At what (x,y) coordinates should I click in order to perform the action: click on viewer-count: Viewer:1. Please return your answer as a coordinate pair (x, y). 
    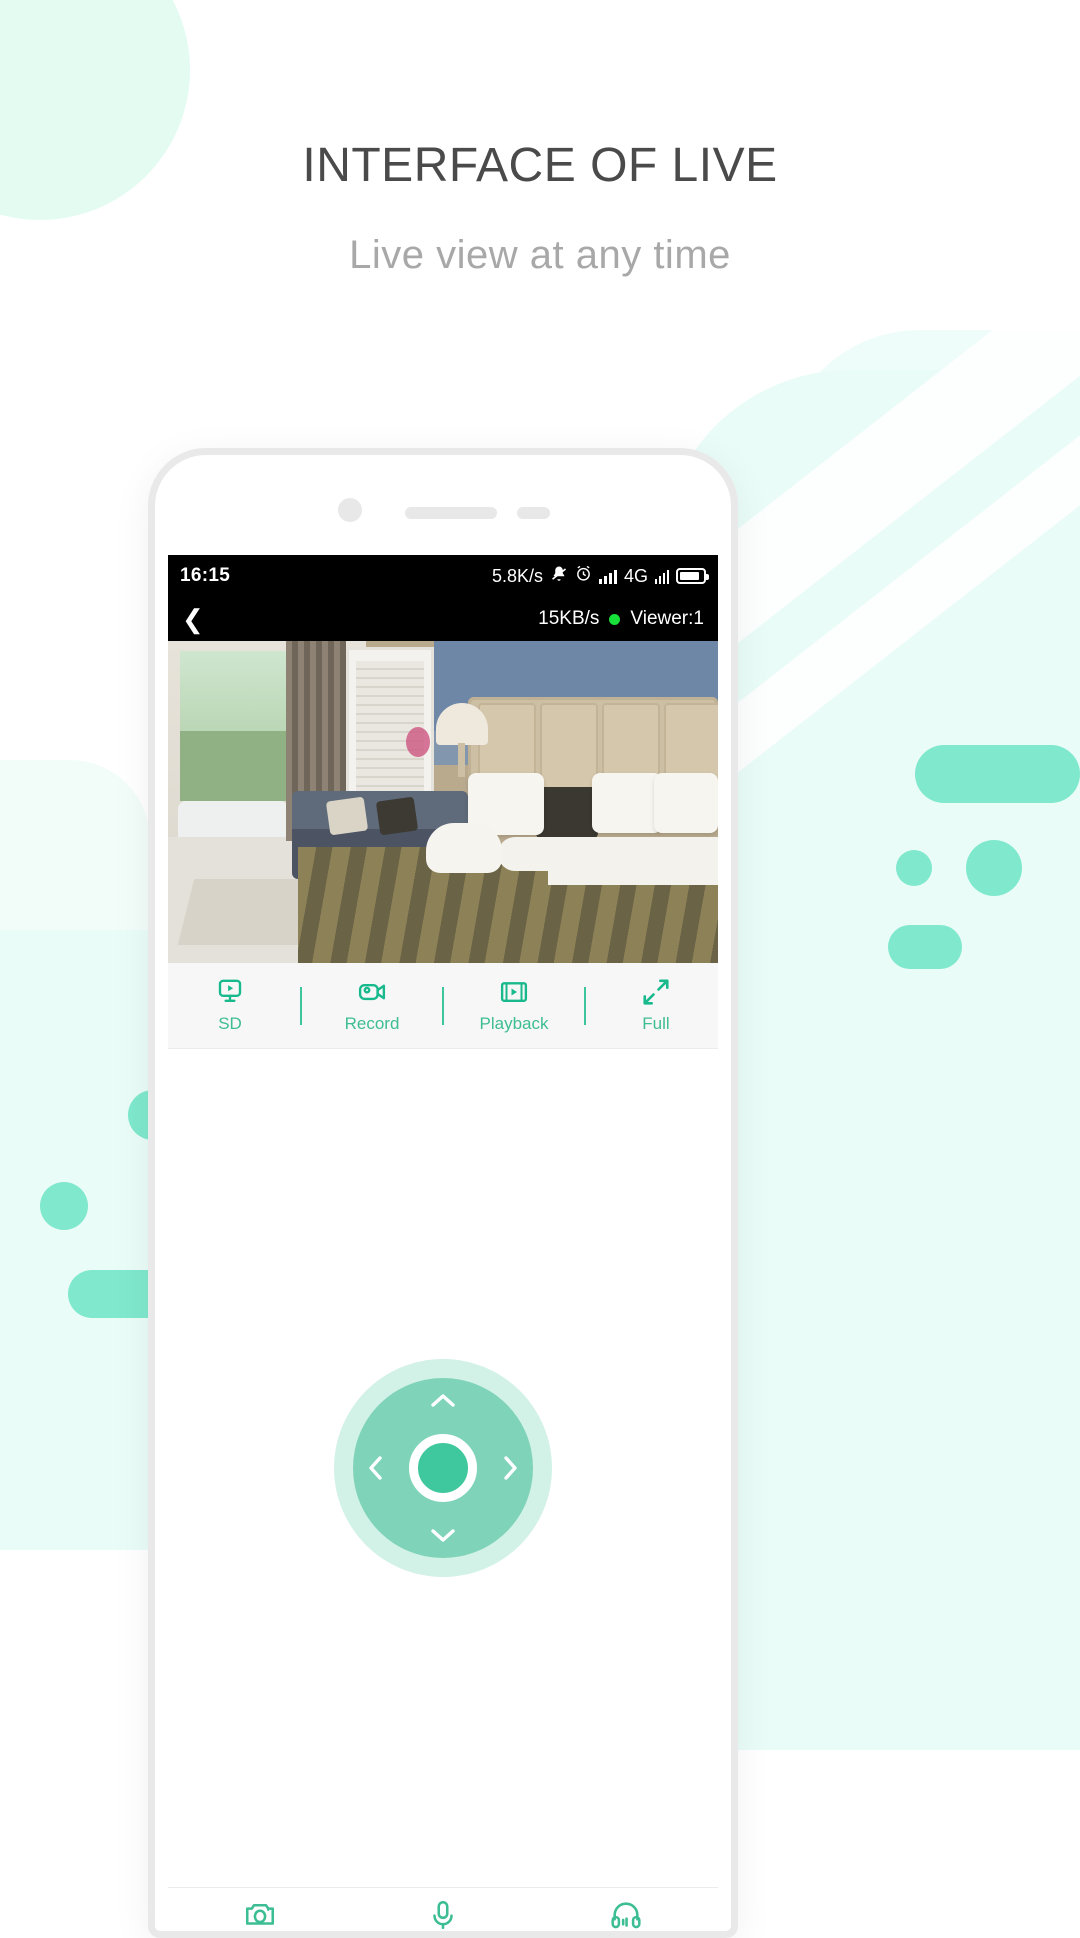
    Looking at the image, I should click on (667, 618).